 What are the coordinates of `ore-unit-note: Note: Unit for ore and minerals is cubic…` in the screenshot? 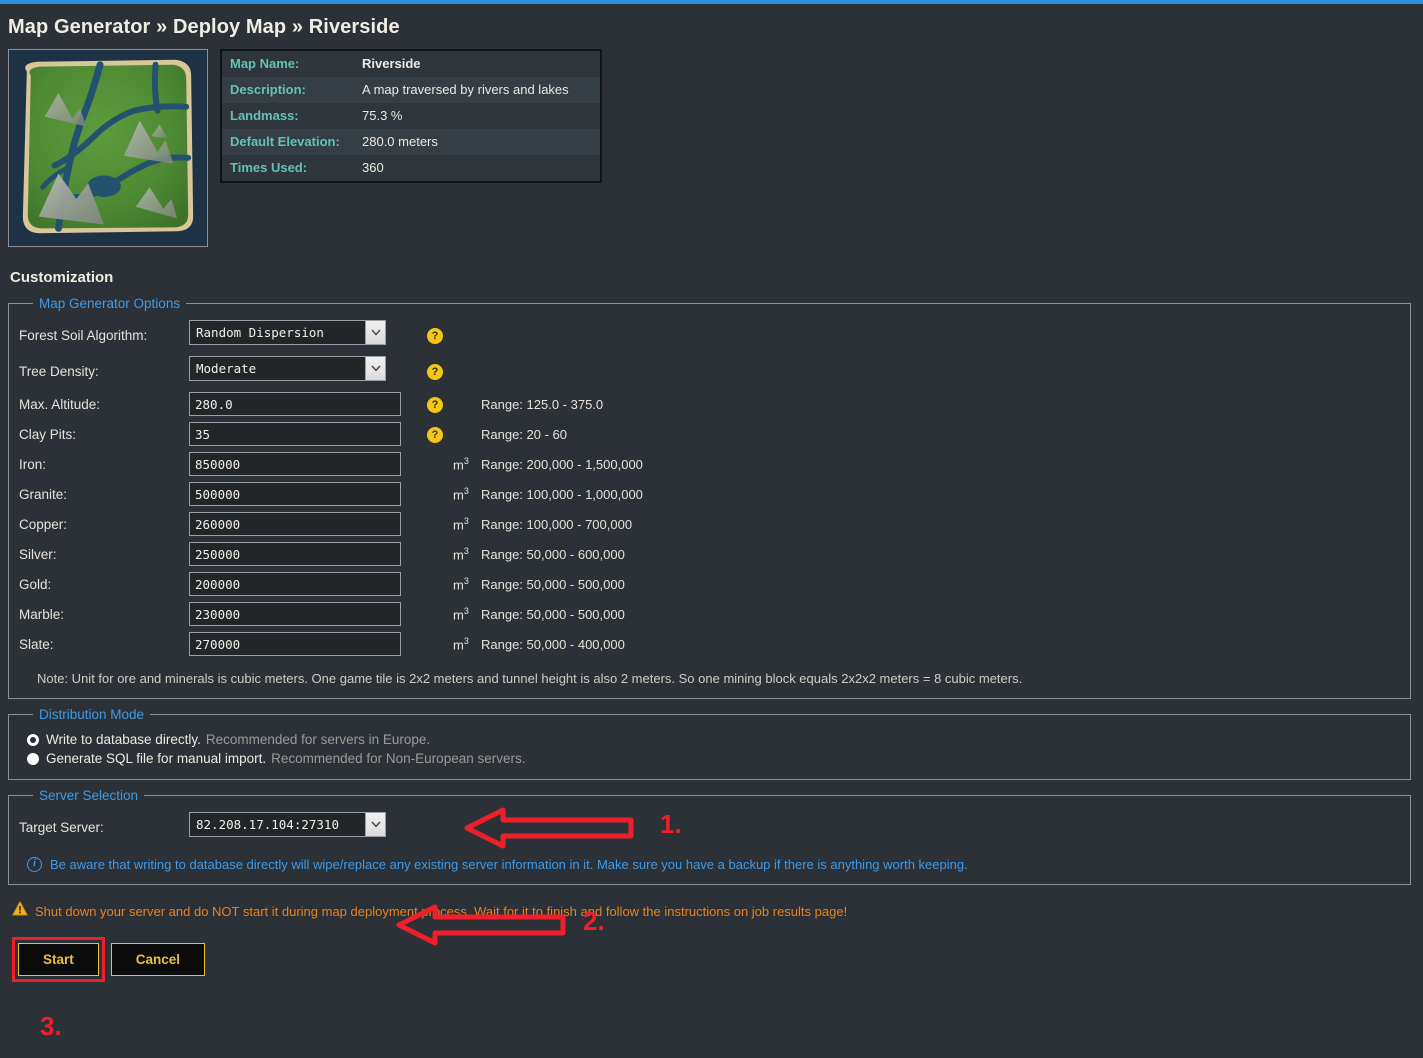 It's located at (530, 678).